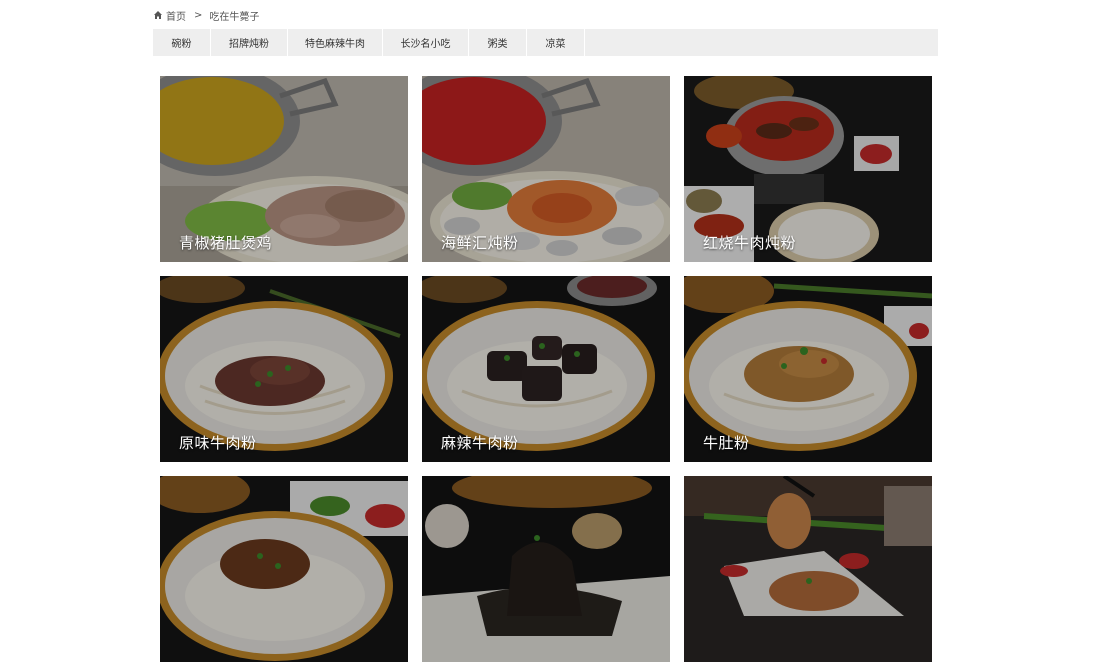 The width and height of the screenshot is (1100, 662). I want to click on tab-changsha-snacks: 长沙名小吃, so click(426, 42).